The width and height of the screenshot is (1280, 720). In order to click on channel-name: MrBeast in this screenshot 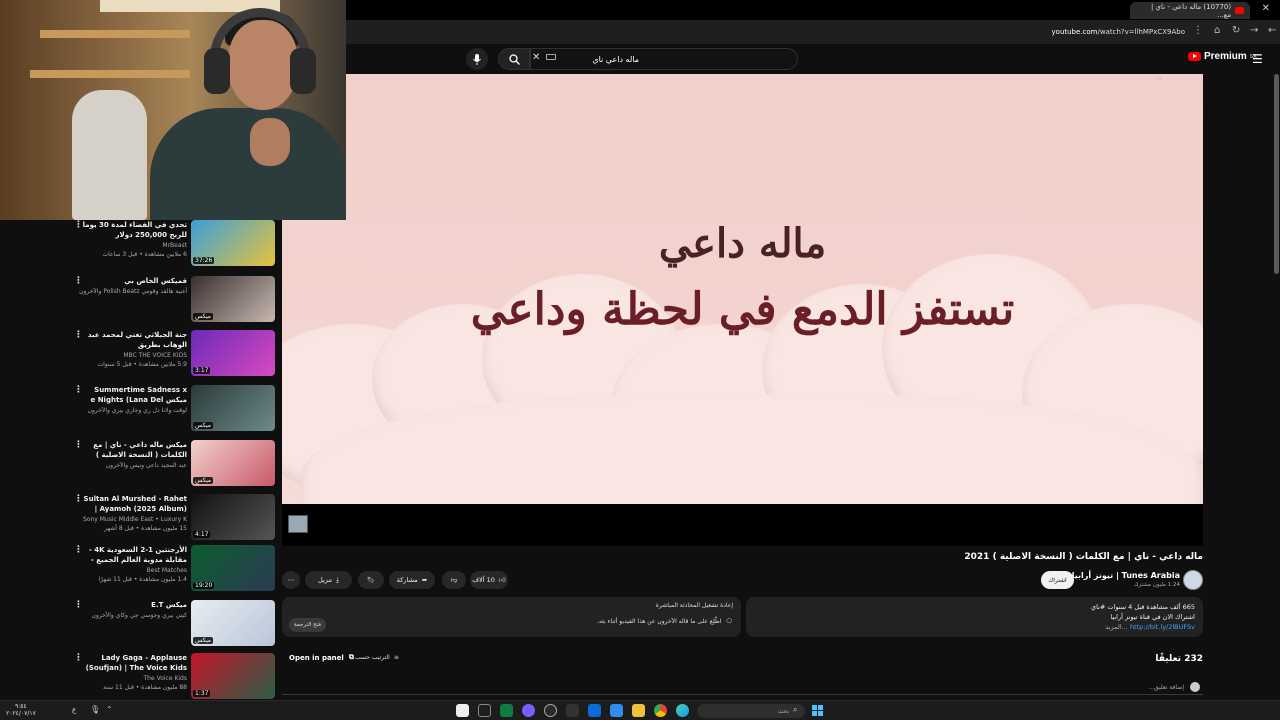, I will do `click(174, 245)`.